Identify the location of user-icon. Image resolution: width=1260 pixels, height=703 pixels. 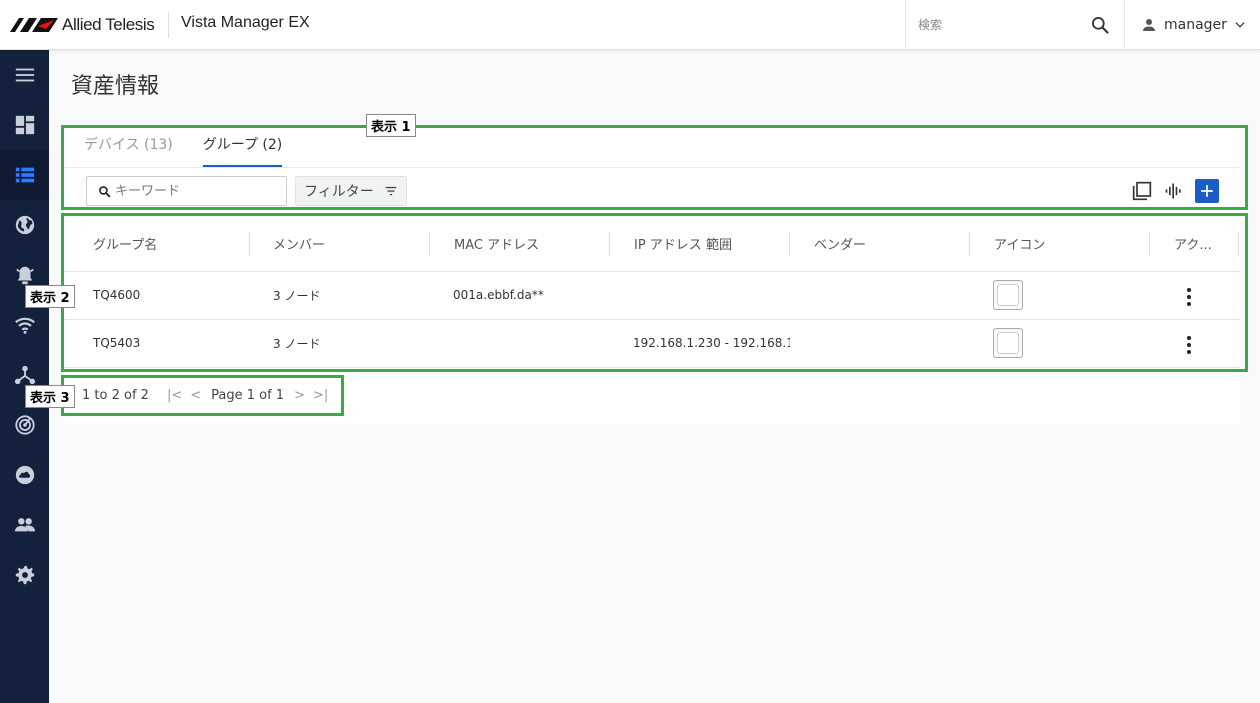
(1149, 25).